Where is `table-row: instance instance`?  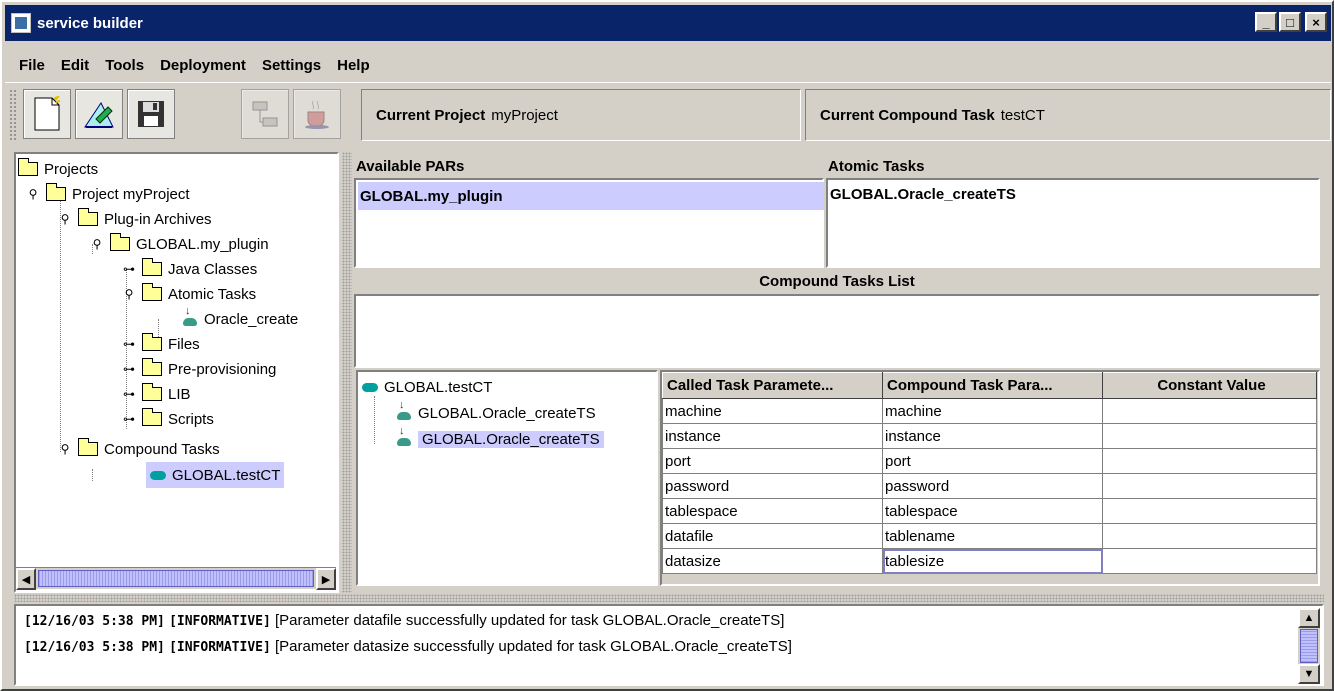 table-row: instance instance is located at coordinates (989, 436).